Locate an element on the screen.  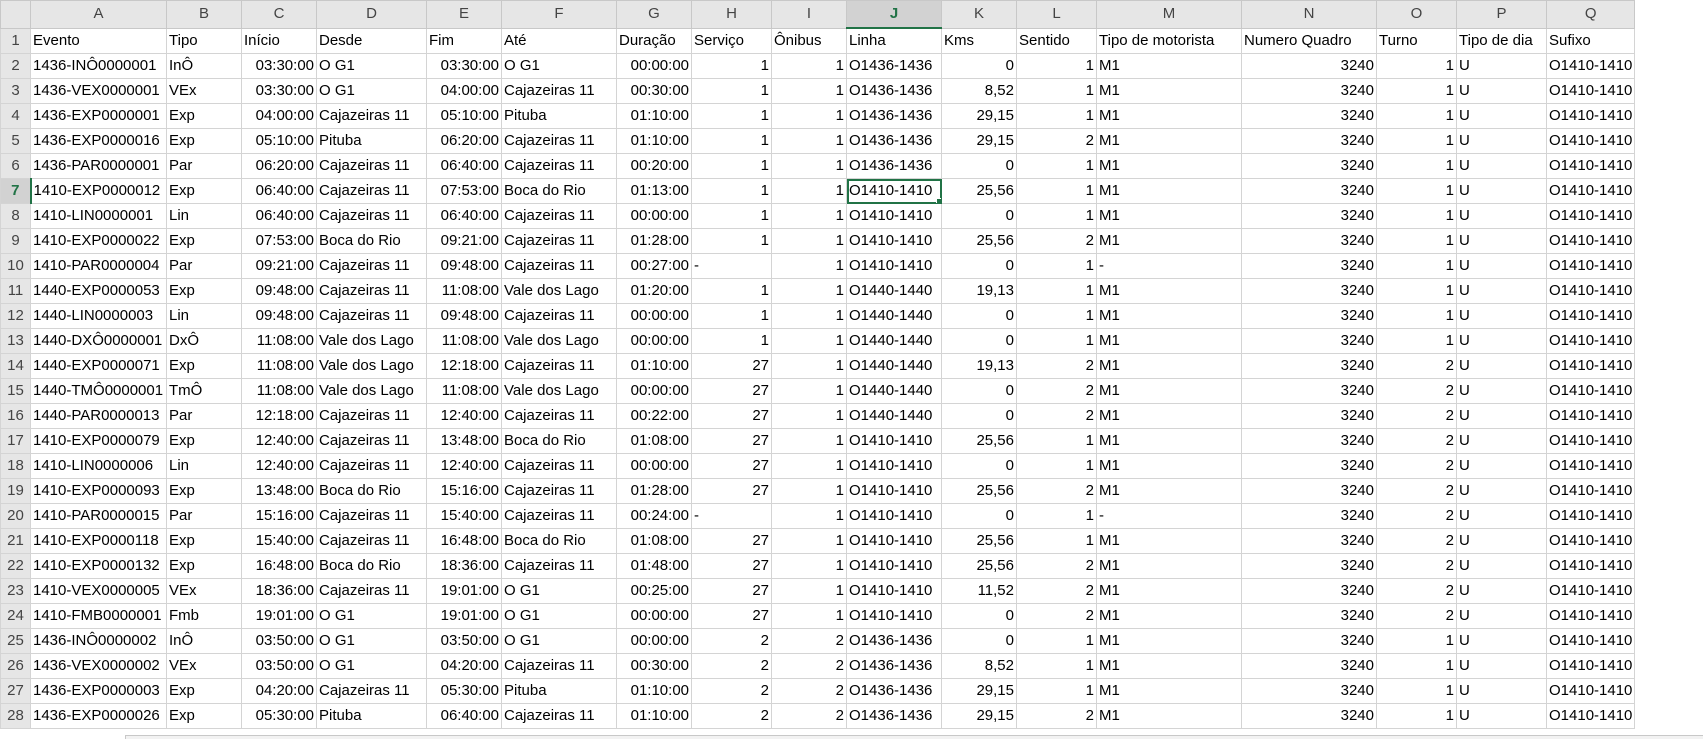
cell-c7: 06:40:00 is located at coordinates (279, 191).